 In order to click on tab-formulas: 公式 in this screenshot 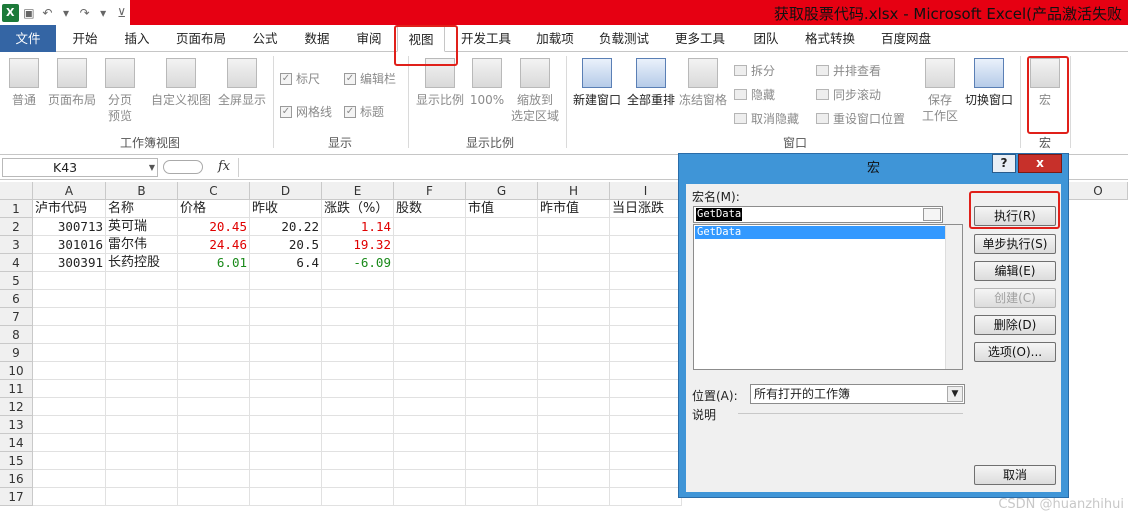, I will do `click(265, 38)`.